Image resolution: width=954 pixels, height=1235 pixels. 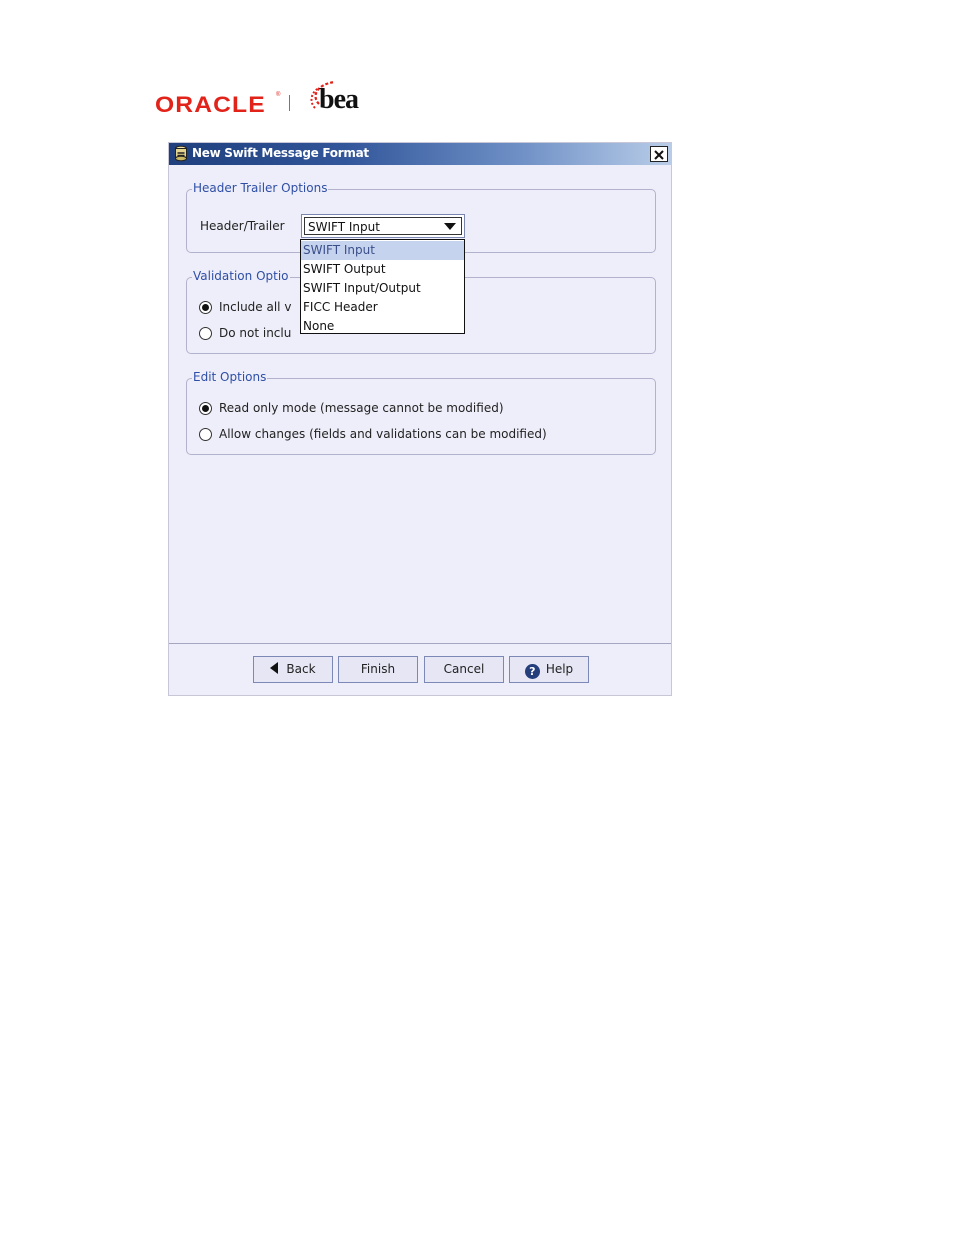 What do you see at coordinates (274, 668) in the screenshot?
I see `arrow-left-icon` at bounding box center [274, 668].